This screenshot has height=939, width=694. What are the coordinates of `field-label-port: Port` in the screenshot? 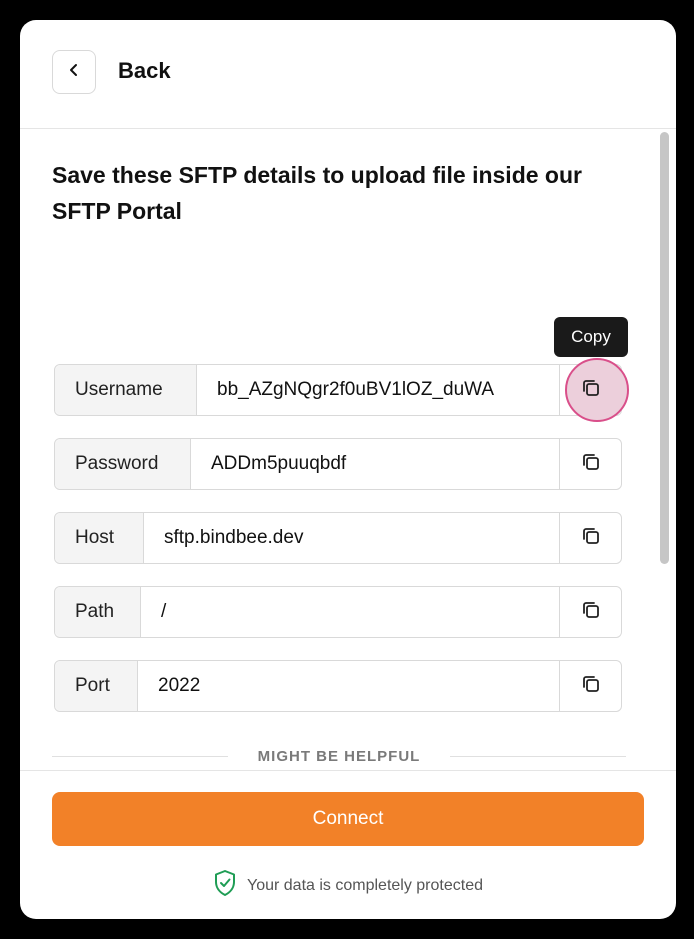 It's located at (96, 686).